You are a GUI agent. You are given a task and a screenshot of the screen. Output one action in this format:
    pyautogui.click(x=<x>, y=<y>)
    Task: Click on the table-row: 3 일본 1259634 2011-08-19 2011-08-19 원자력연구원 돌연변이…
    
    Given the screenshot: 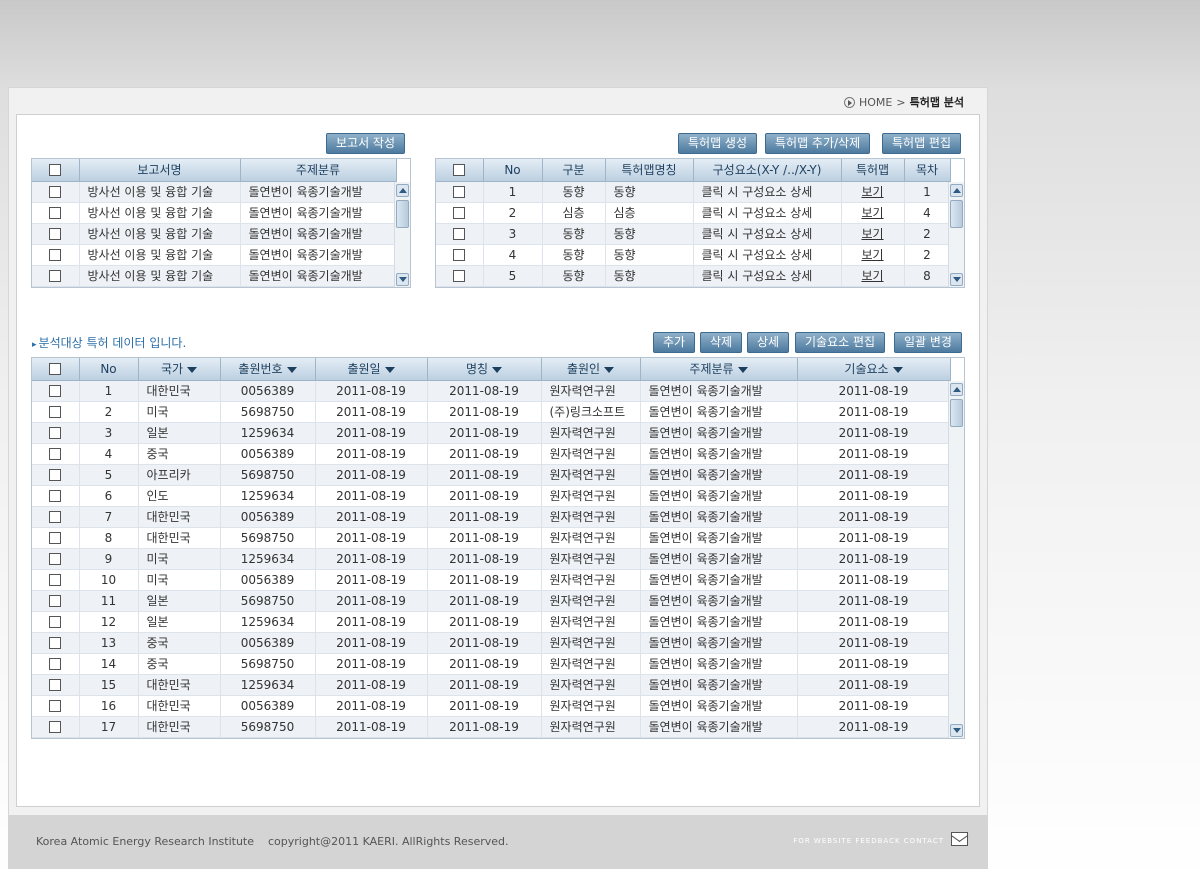 What is the action you would take?
    pyautogui.click(x=491, y=433)
    